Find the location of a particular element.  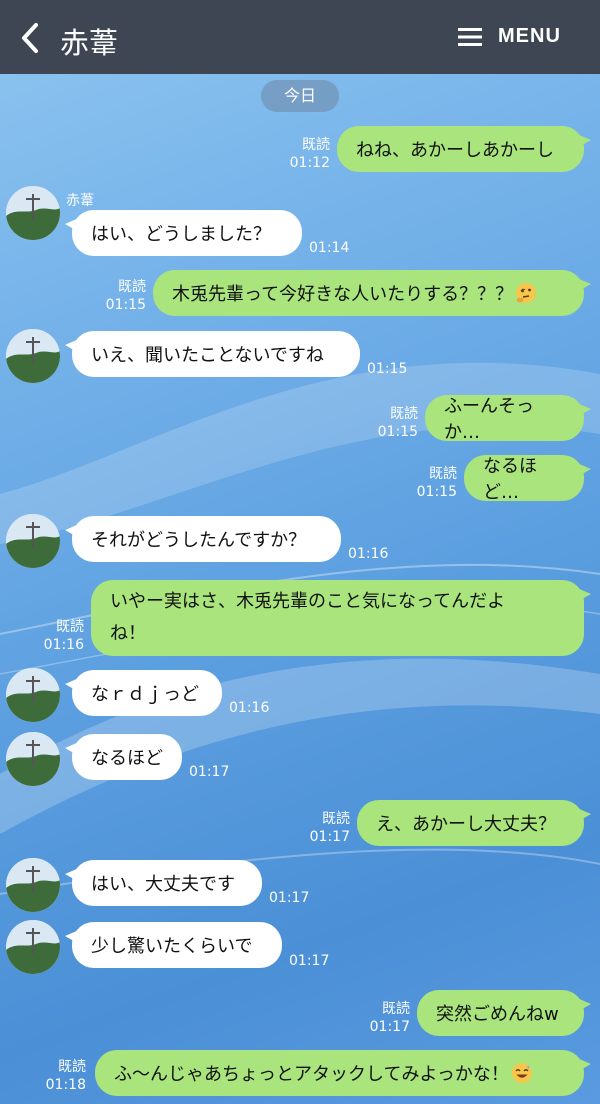

back-arrow-icon is located at coordinates (30, 38).